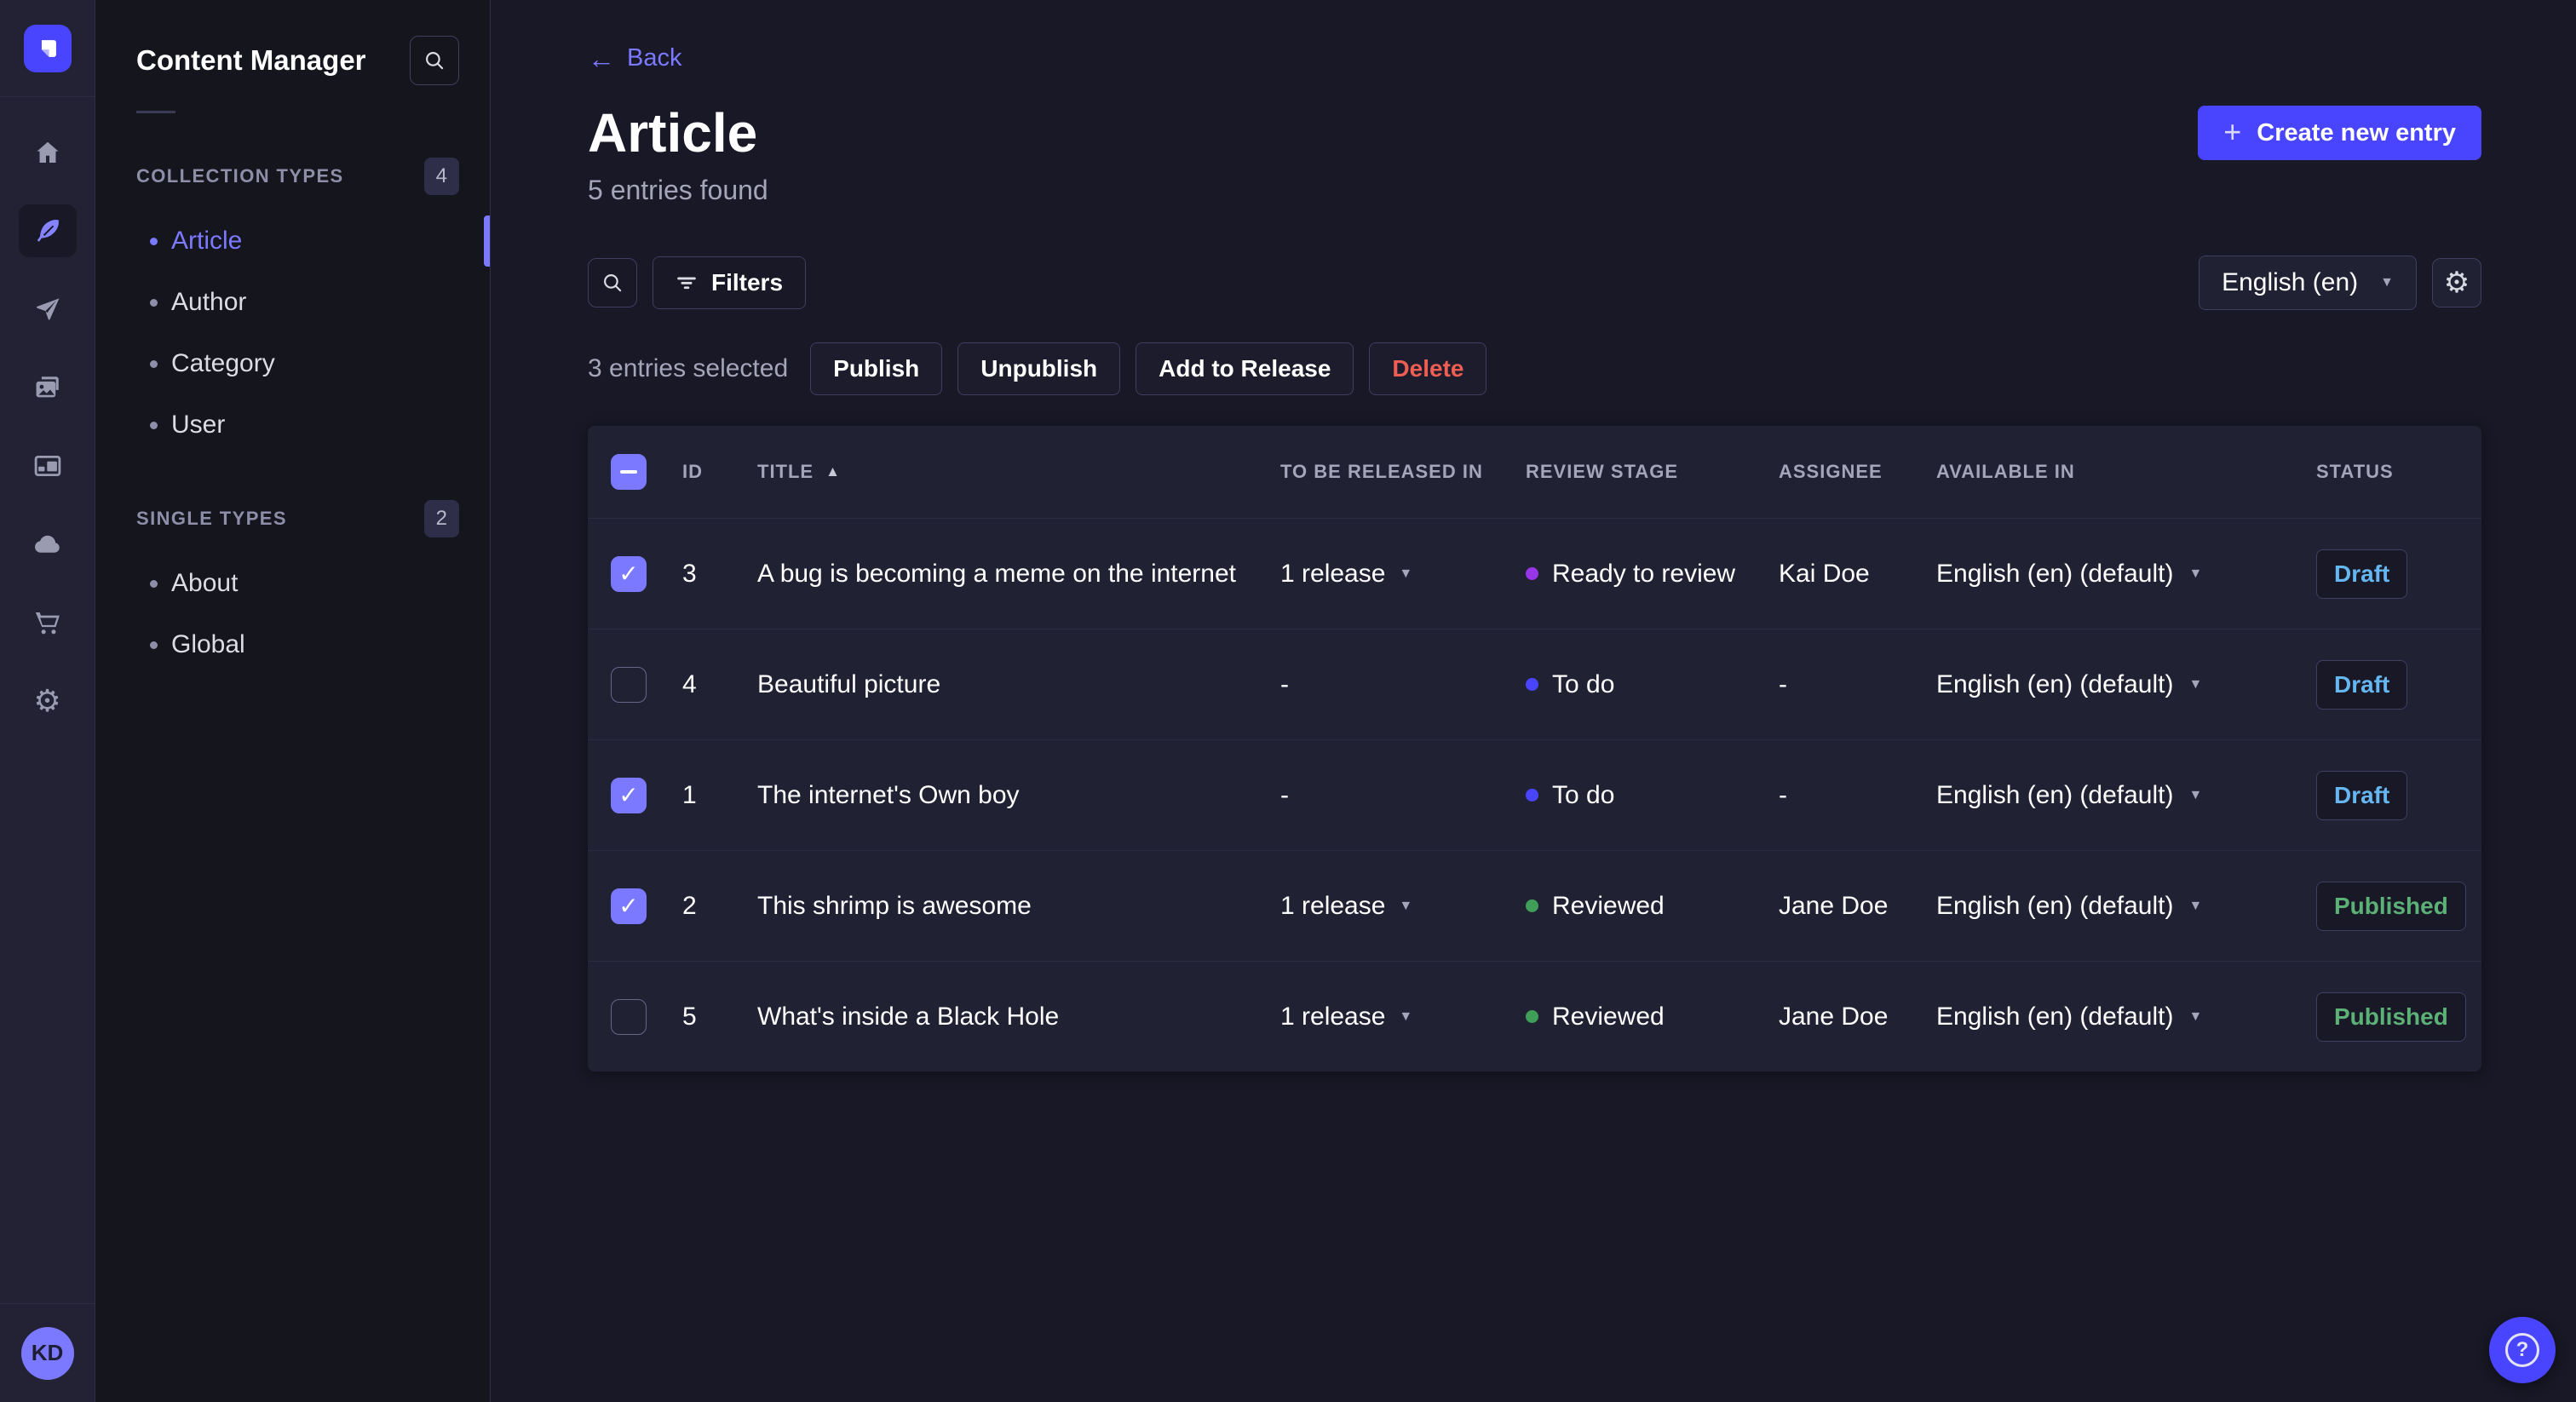 This screenshot has width=2576, height=1402. I want to click on marketplace-cart-icon, so click(48, 622).